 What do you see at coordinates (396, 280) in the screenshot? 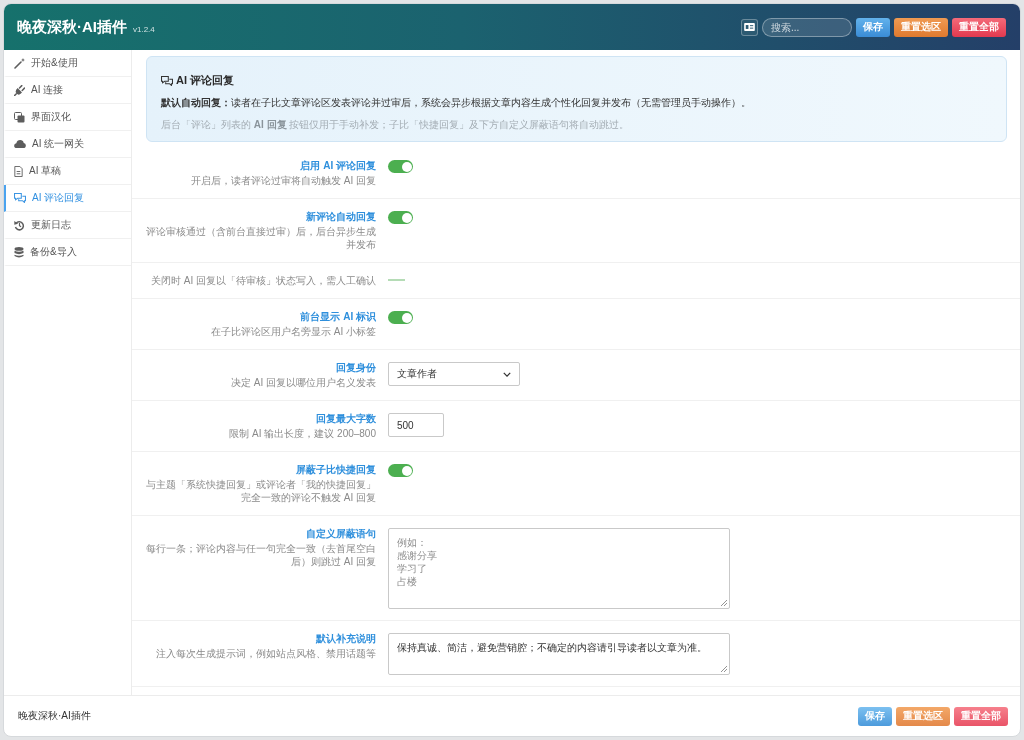
I see `line-stub` at bounding box center [396, 280].